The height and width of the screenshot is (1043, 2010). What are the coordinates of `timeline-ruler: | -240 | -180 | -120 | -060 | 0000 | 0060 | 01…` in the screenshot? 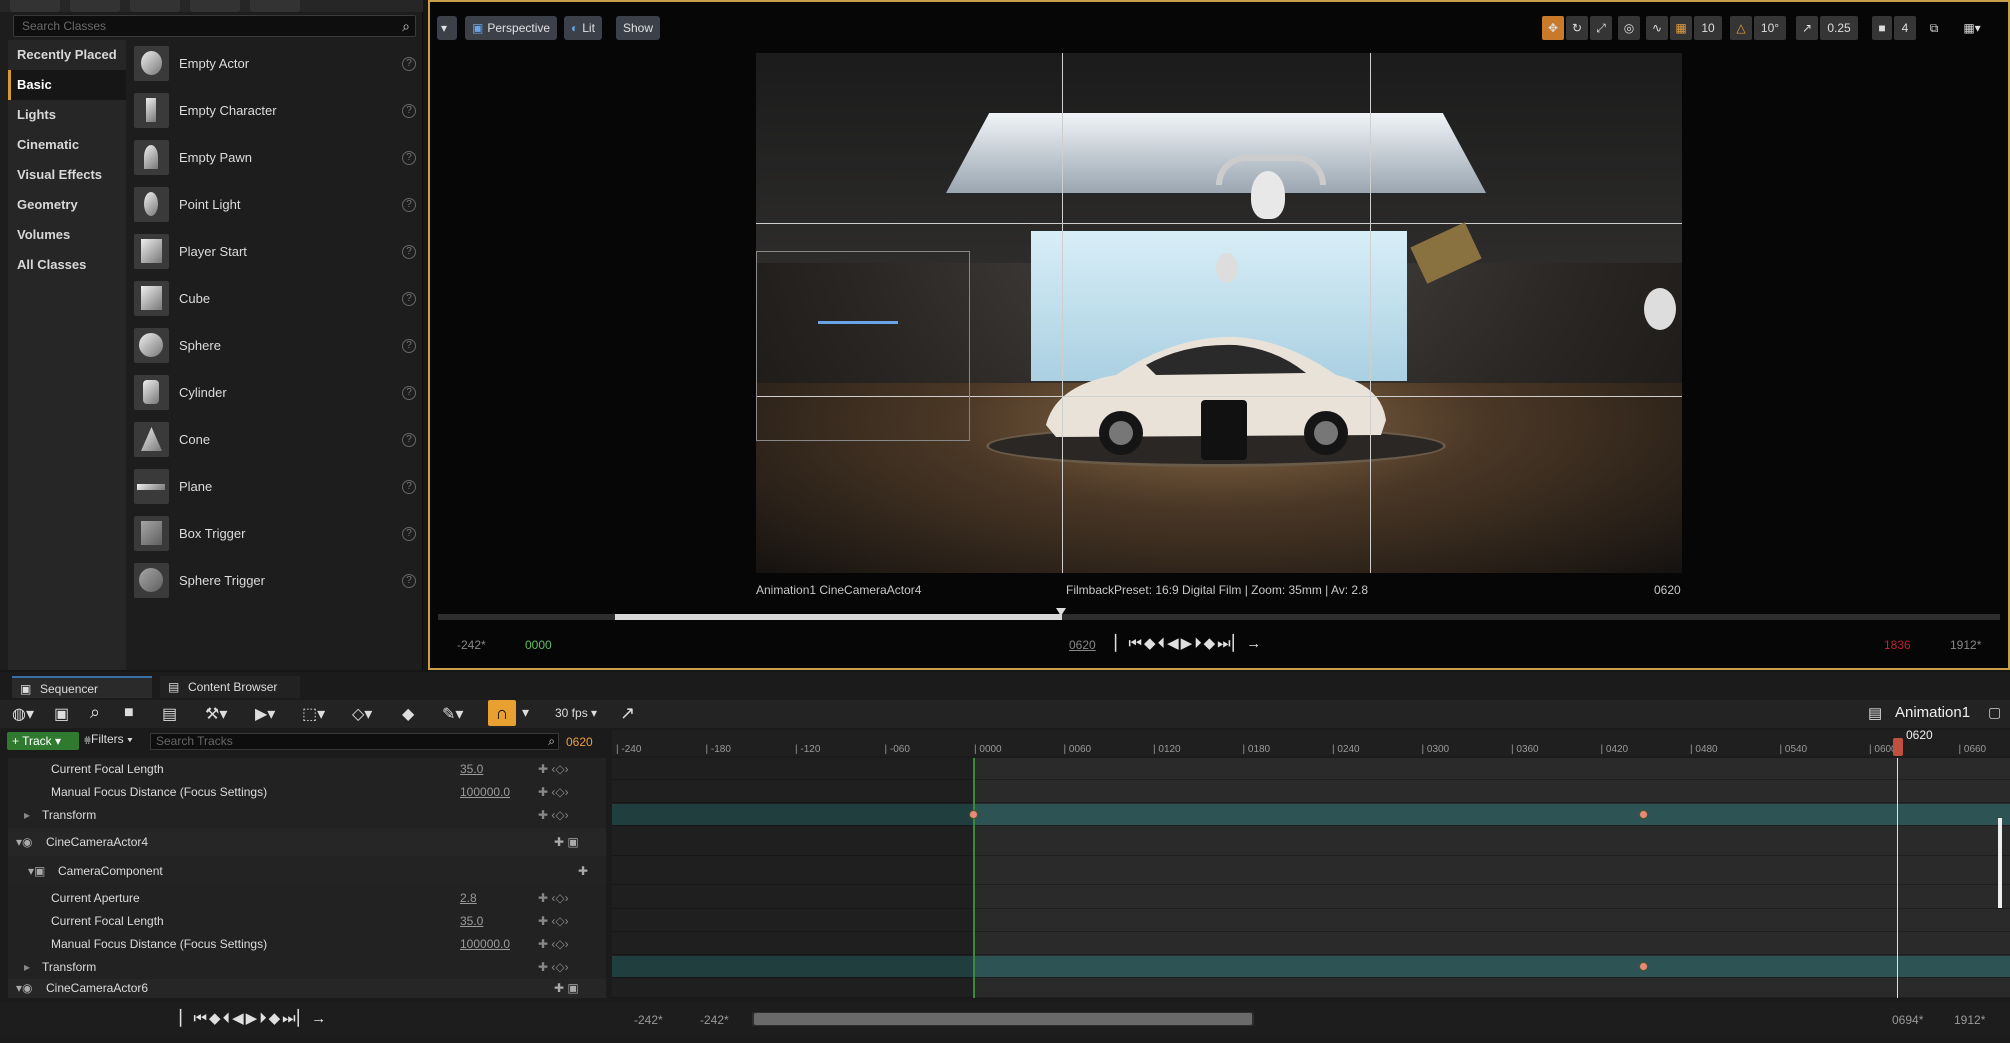 It's located at (1311, 743).